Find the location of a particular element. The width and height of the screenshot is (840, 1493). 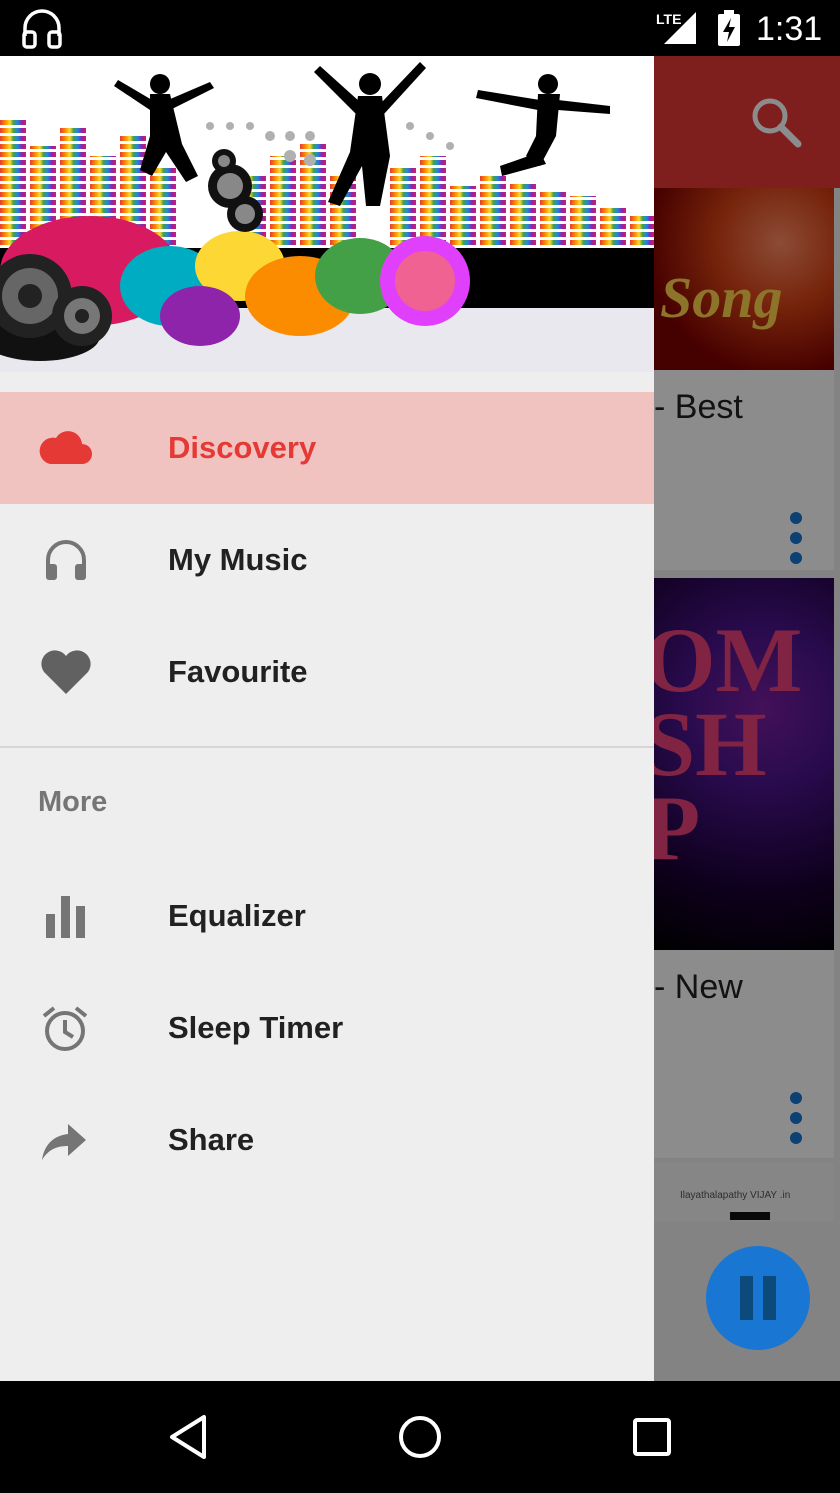

drawer-item-label: Share is located at coordinates (211, 1139).